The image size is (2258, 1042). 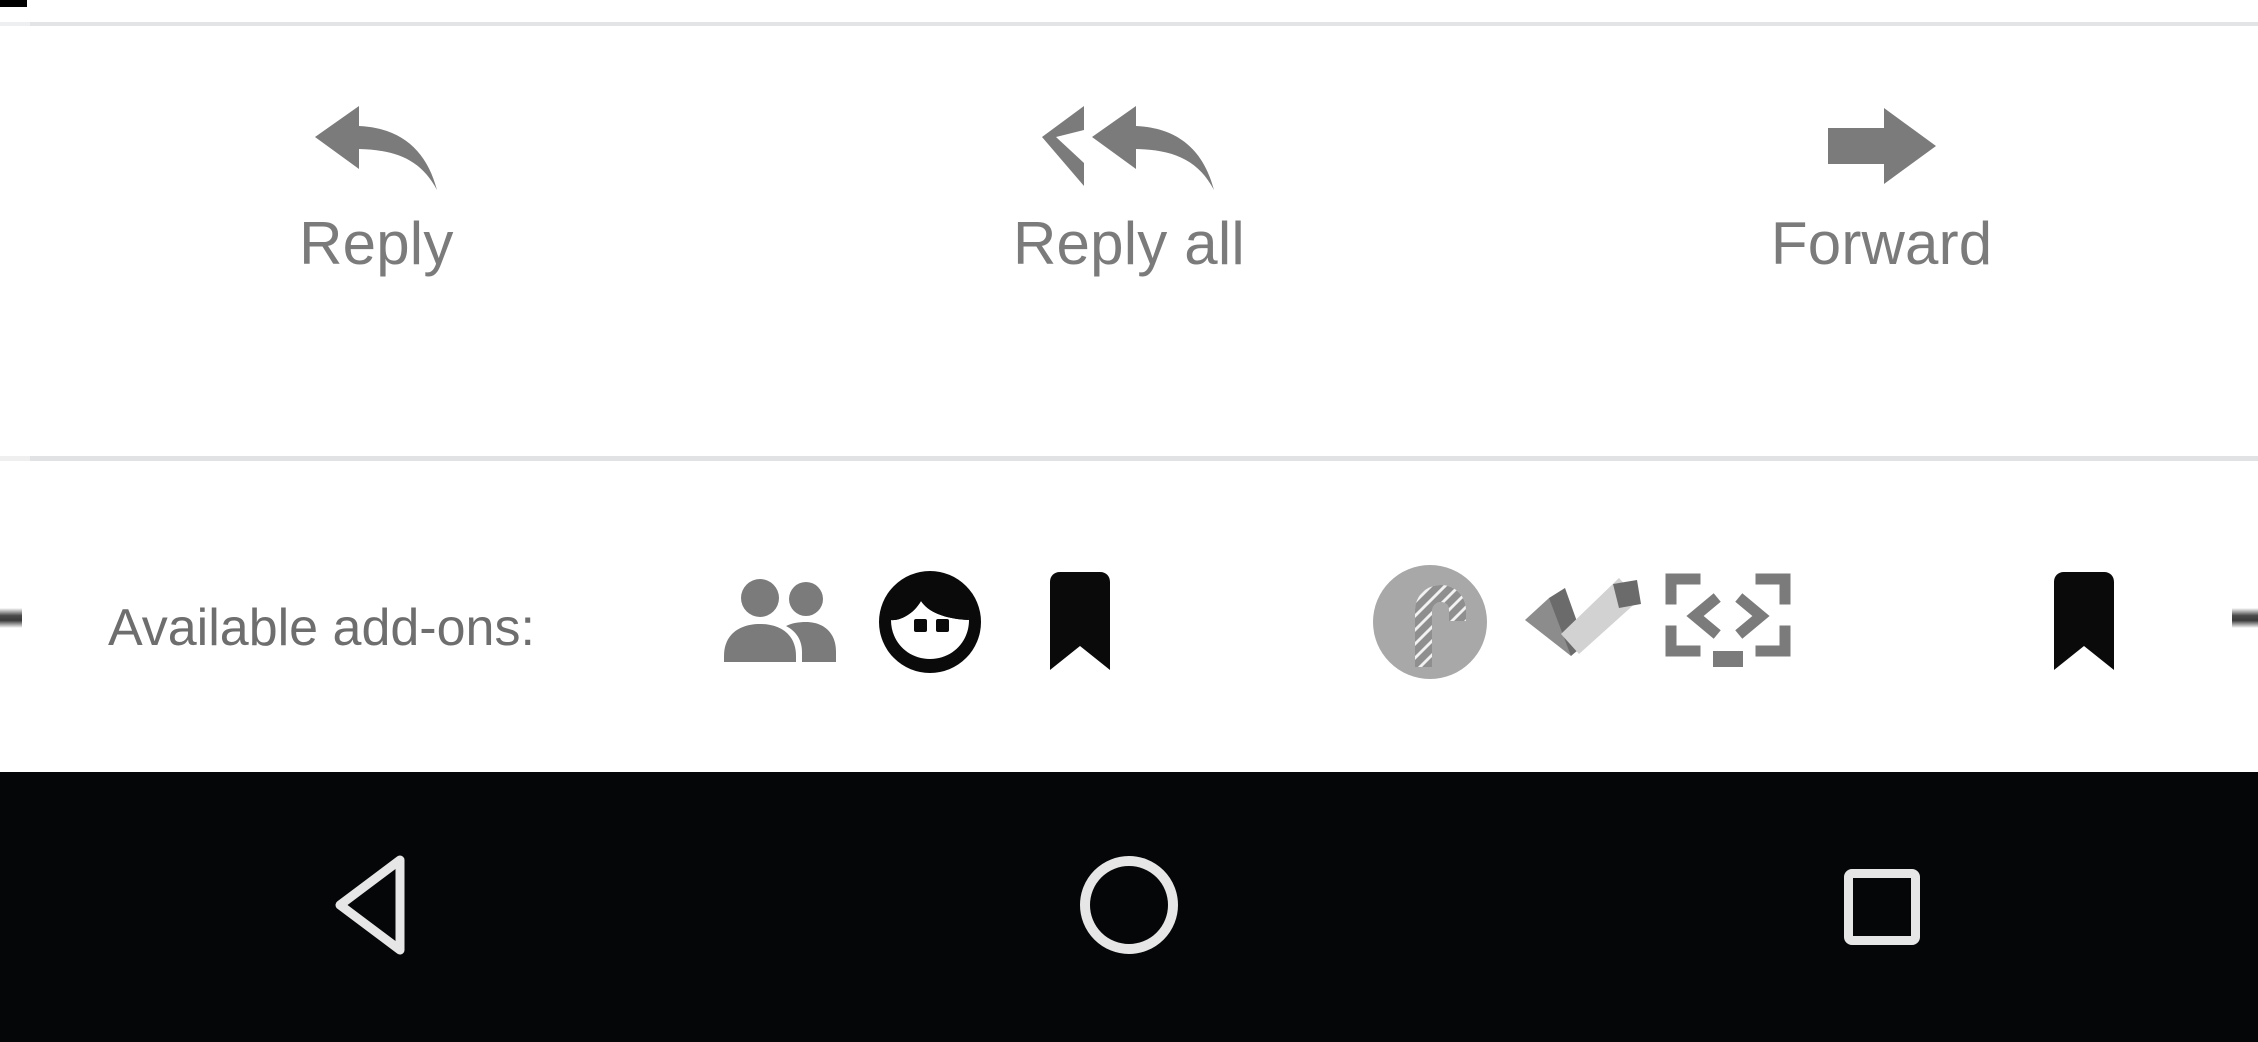 I want to click on nav-back-button, so click(x=376, y=907).